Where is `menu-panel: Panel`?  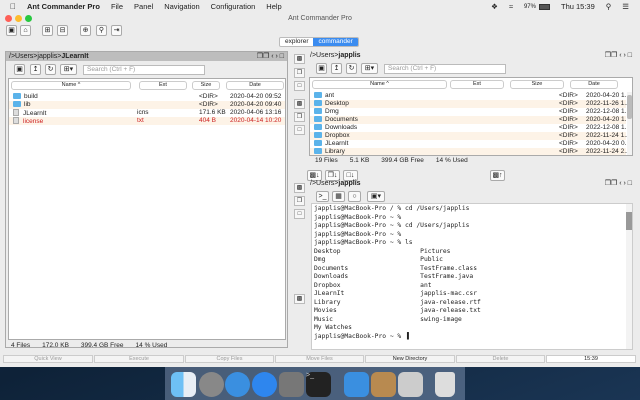
menu-panel: Panel is located at coordinates (143, 6).